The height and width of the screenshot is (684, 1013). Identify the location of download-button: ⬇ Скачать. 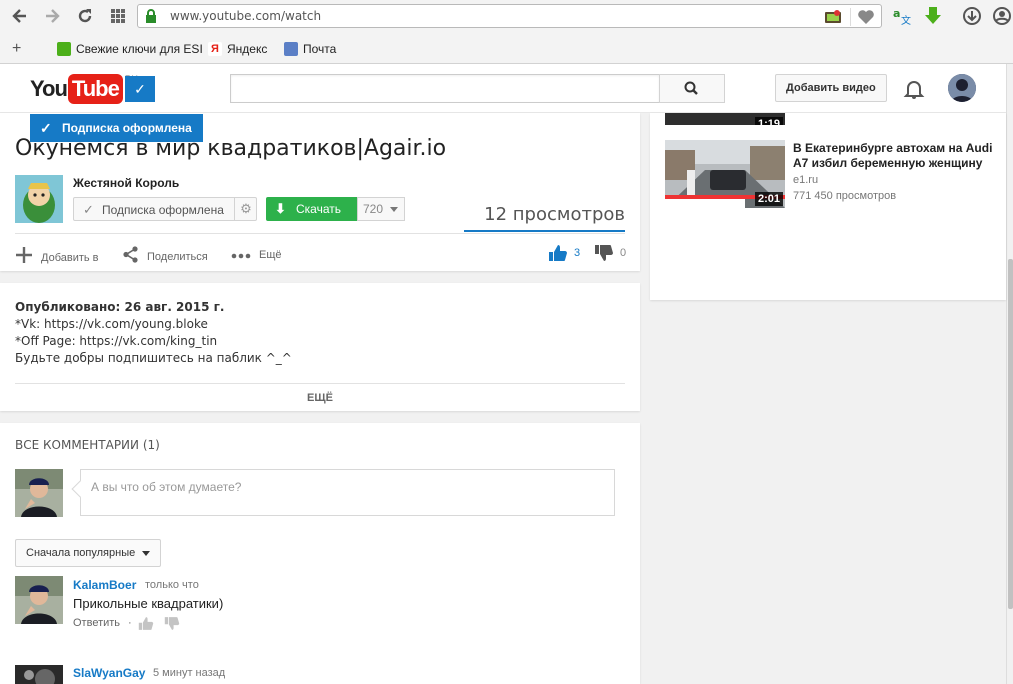
(311, 209).